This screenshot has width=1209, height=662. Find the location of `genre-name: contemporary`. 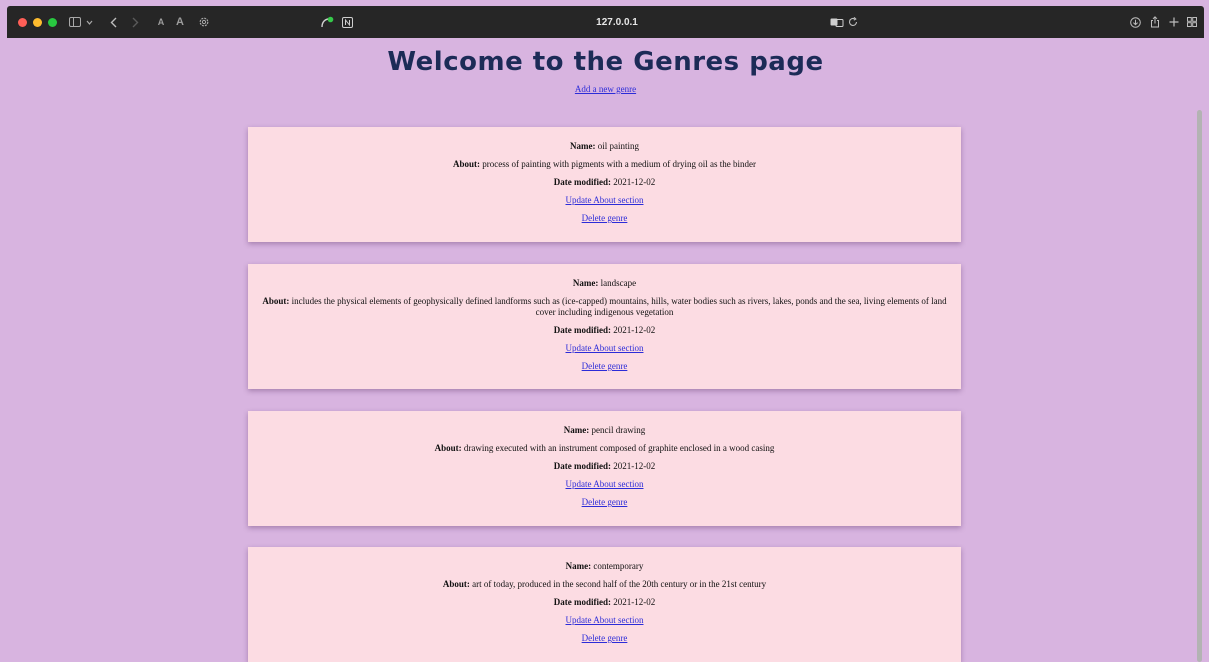

genre-name: contemporary is located at coordinates (618, 566).